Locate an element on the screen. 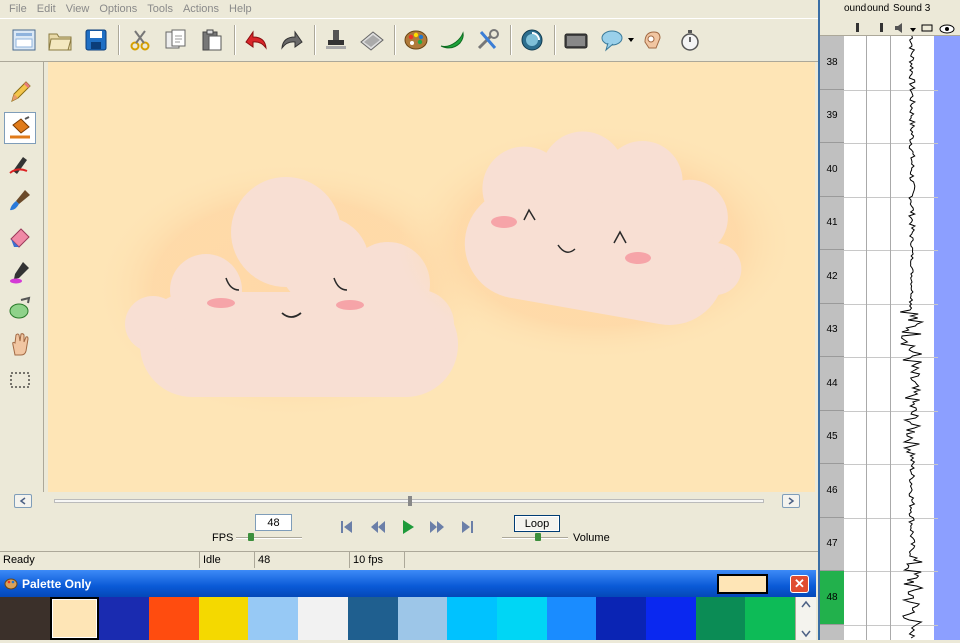 The width and height of the screenshot is (960, 643). camera-icon is located at coordinates (576, 40).